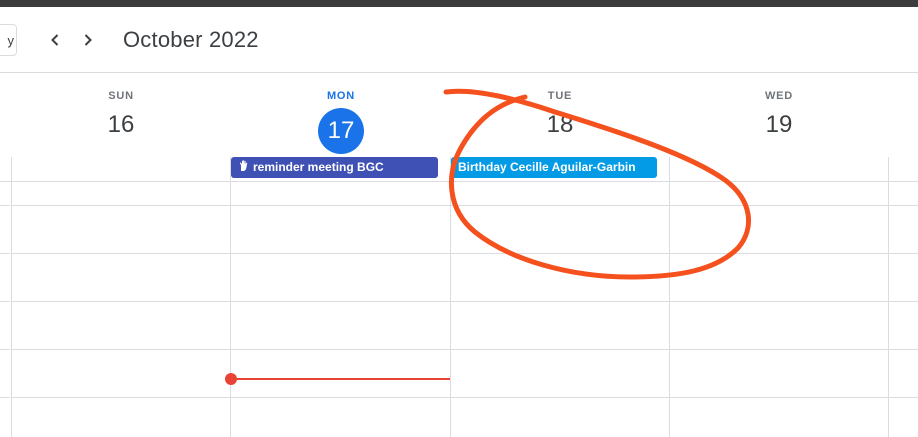 The image size is (918, 437). I want to click on all-day-divider, so click(459, 181).